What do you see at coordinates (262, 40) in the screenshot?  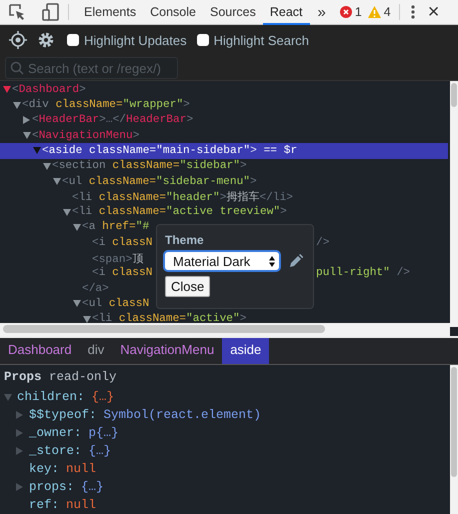 I see `checkbox-label: Highlight Search` at bounding box center [262, 40].